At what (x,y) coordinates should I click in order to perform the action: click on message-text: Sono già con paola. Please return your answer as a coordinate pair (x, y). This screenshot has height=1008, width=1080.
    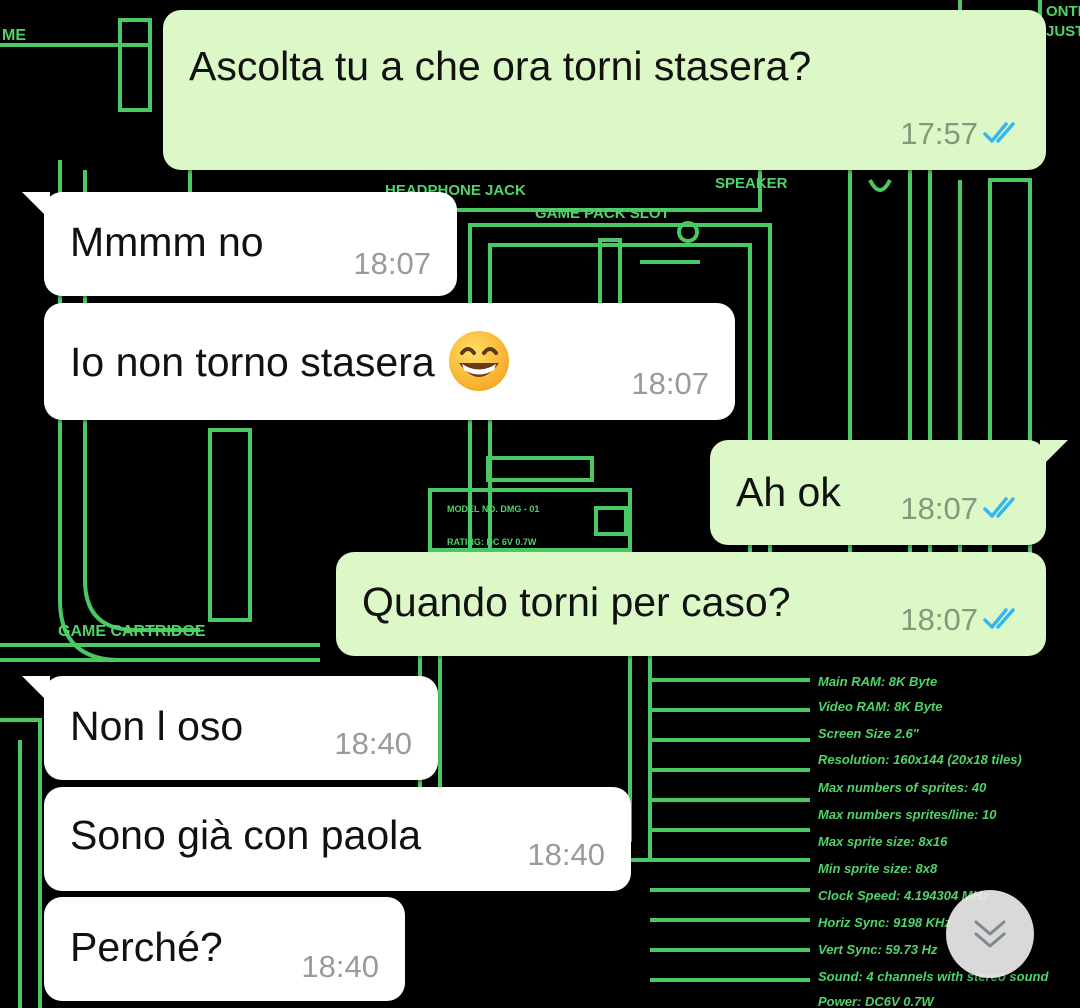
    Looking at the image, I should click on (246, 835).